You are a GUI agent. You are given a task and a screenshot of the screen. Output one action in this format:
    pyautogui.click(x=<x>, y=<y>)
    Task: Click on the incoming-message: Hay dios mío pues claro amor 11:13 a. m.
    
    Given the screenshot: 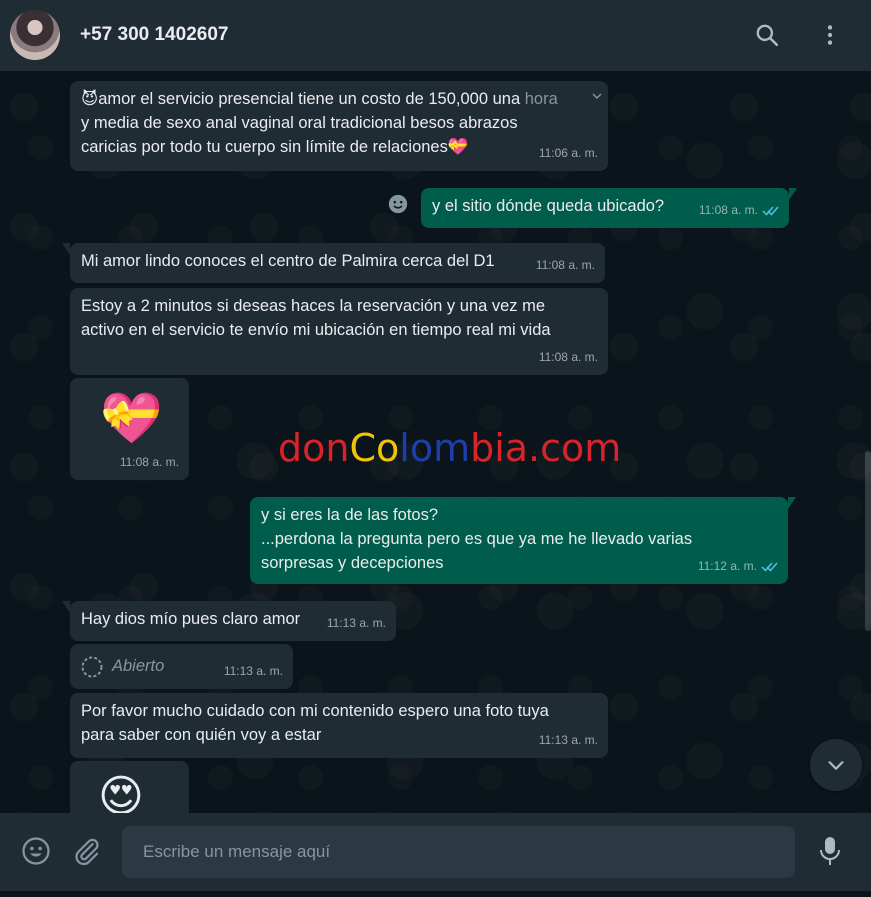 What is the action you would take?
    pyautogui.click(x=229, y=621)
    